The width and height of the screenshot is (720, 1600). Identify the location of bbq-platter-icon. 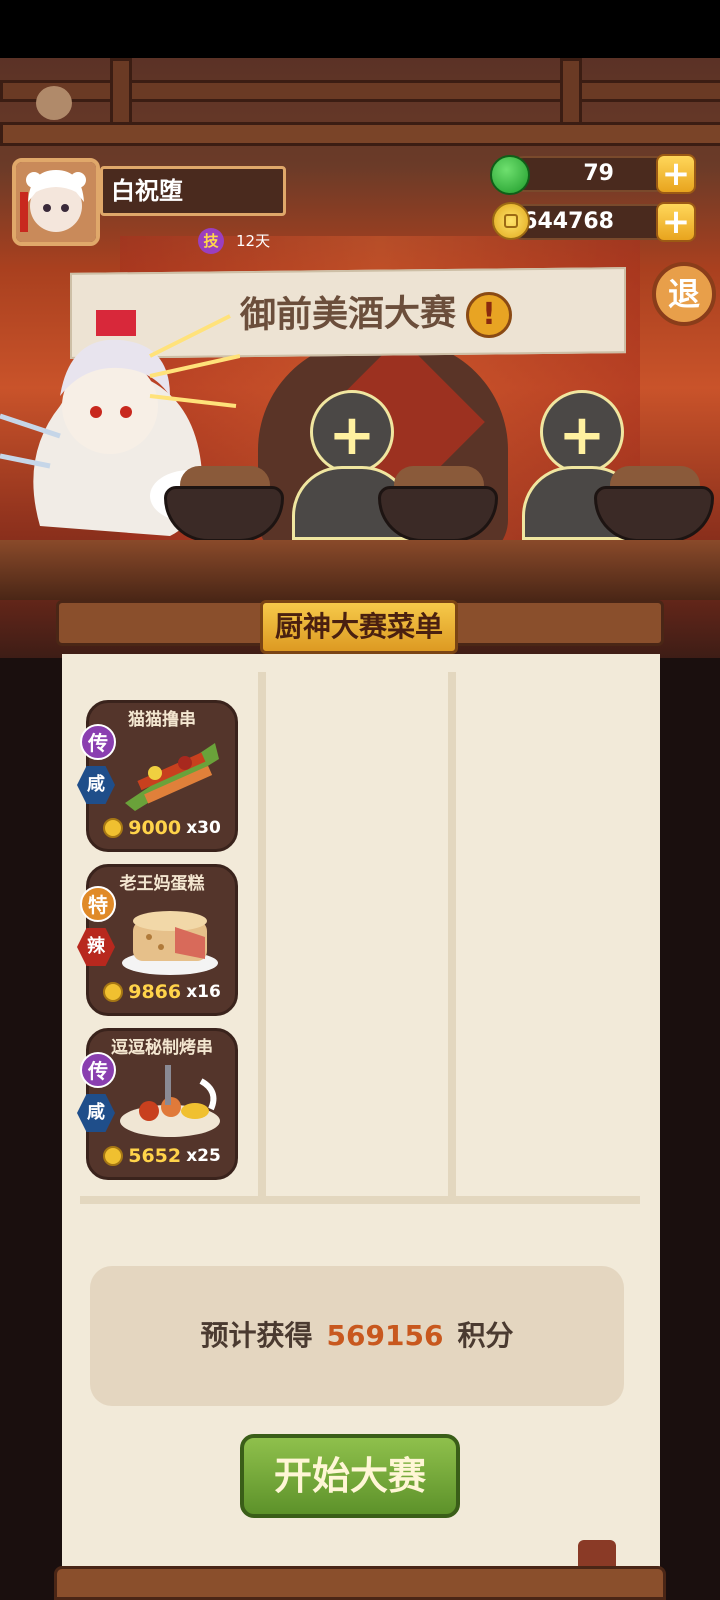
(170, 1101).